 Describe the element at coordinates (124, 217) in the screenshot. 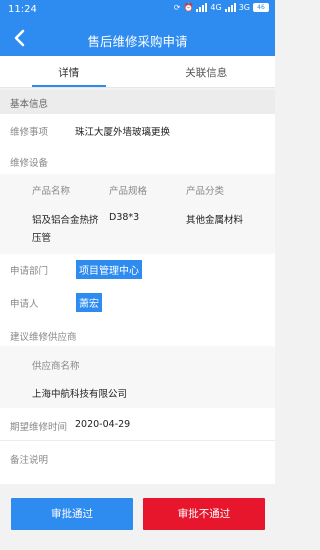

I see `equipment-cell-spec: D38*3` at that location.